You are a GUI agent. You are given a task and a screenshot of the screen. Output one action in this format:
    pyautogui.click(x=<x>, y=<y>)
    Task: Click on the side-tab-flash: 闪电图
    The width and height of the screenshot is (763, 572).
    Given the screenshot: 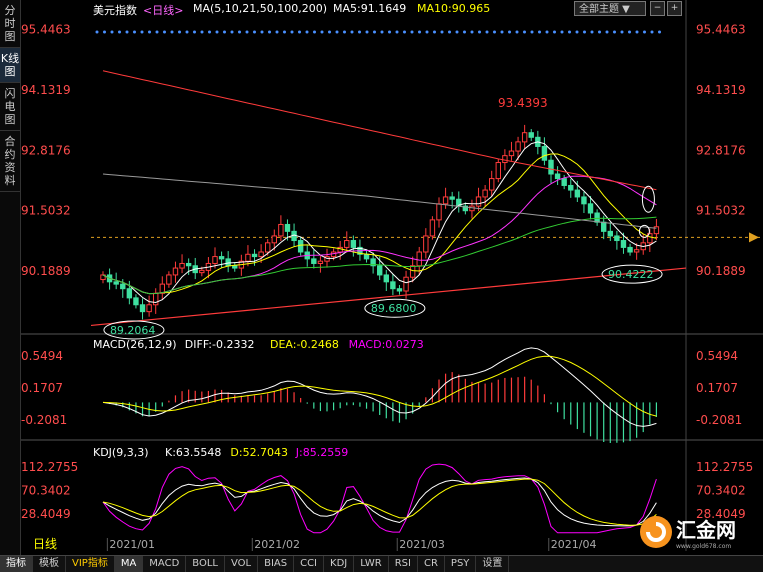 What is the action you would take?
    pyautogui.click(x=10, y=107)
    